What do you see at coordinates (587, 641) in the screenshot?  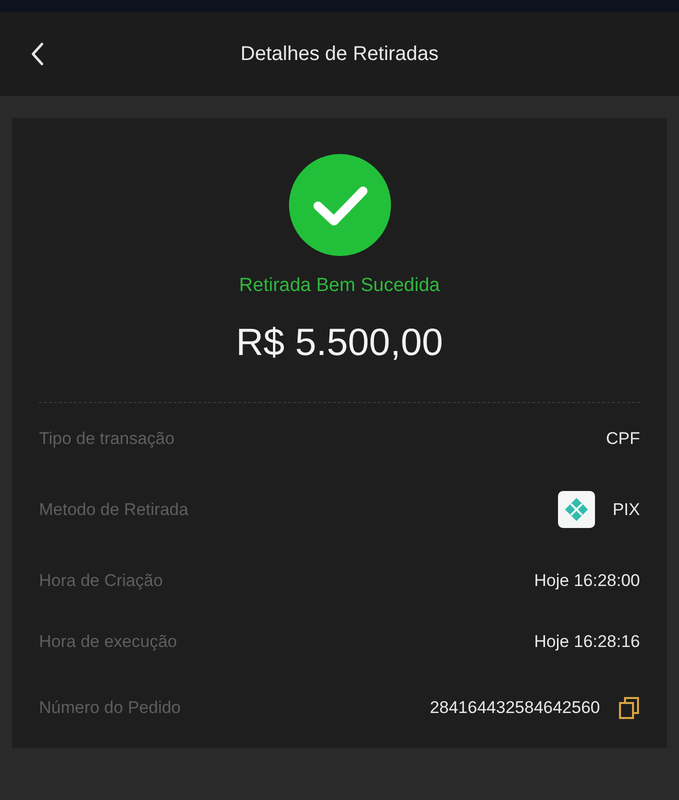 I see `detail-value: Hoje 16:28:16` at bounding box center [587, 641].